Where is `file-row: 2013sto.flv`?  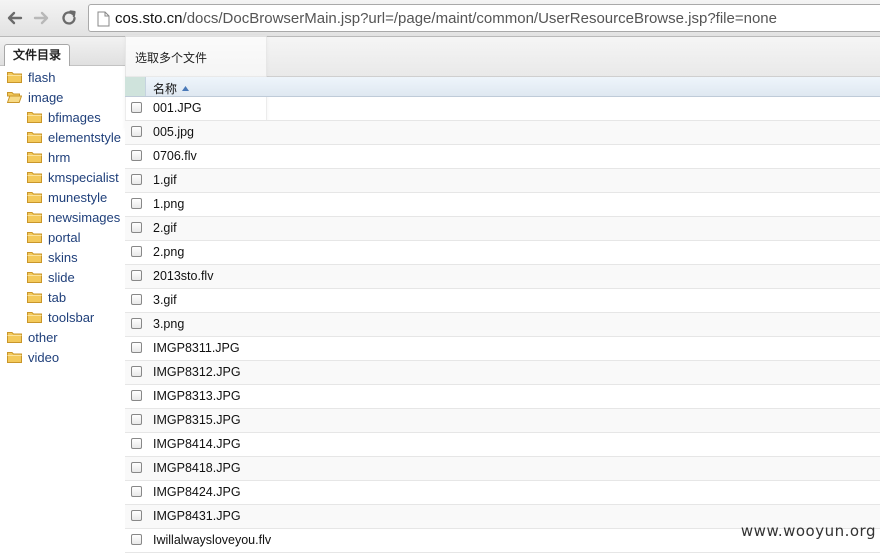
file-row: 2013sto.flv is located at coordinates (502, 277).